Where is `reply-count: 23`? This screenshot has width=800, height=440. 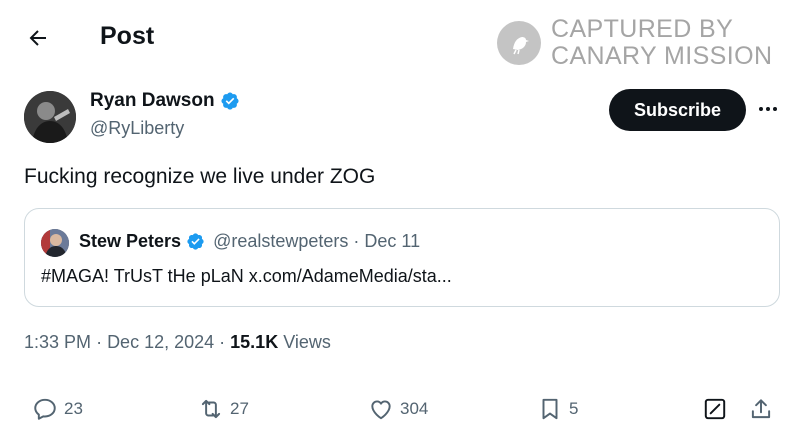 reply-count: 23 is located at coordinates (73, 408).